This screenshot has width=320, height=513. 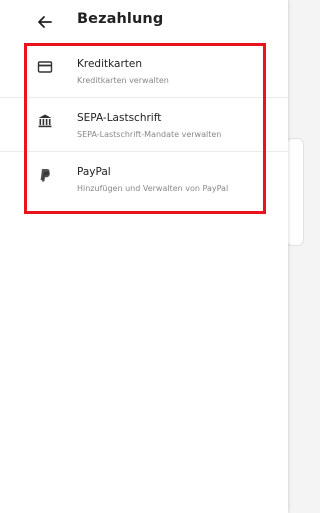 What do you see at coordinates (149, 134) in the screenshot?
I see `payment-method-description: SEPA-Lastschrift-Mandate verwalten` at bounding box center [149, 134].